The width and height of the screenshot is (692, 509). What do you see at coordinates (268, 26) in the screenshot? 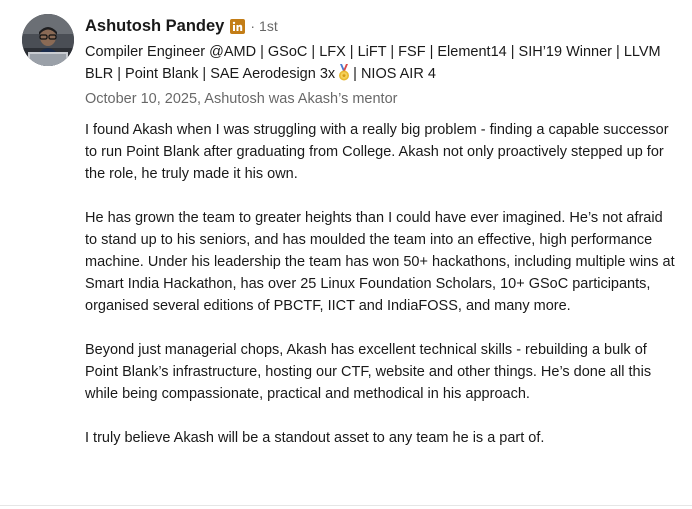
I see `connection-degree: 1st` at bounding box center [268, 26].